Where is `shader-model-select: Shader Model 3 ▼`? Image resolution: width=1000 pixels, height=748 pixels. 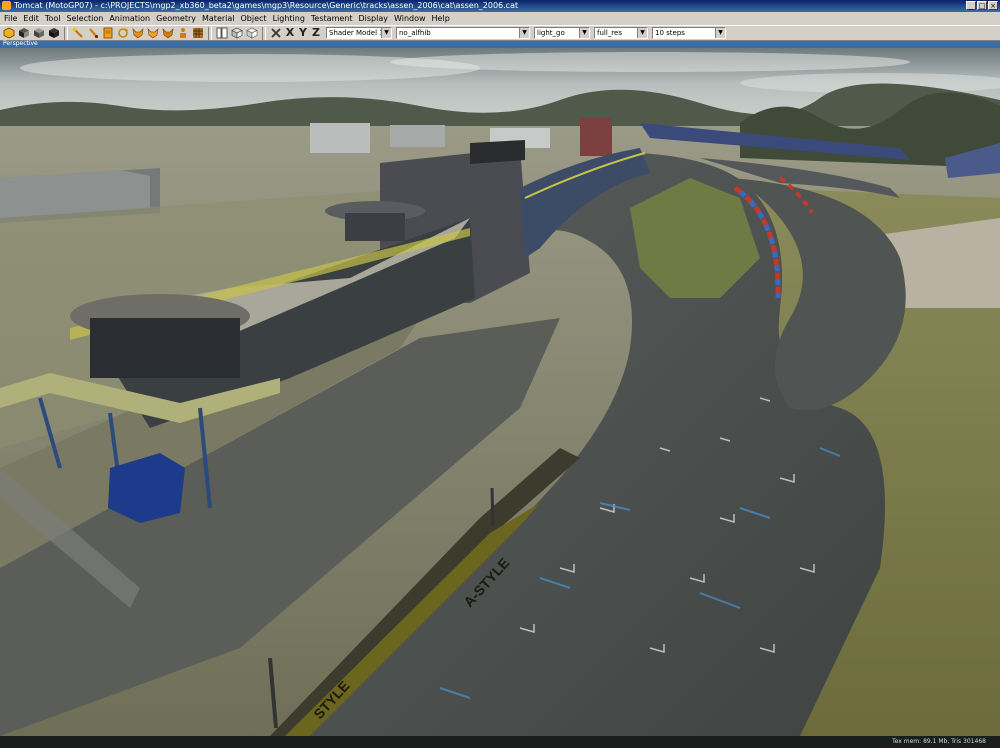
shader-model-select: Shader Model 3 ▼ is located at coordinates (359, 33).